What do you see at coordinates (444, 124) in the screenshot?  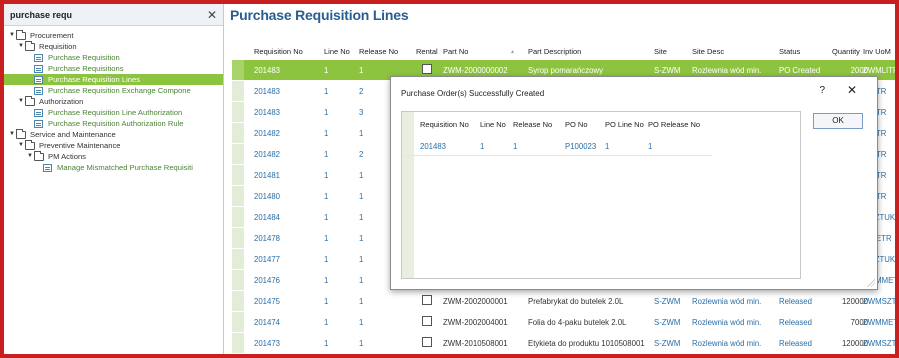 I see `dialog-column-header: Requisition No` at bounding box center [444, 124].